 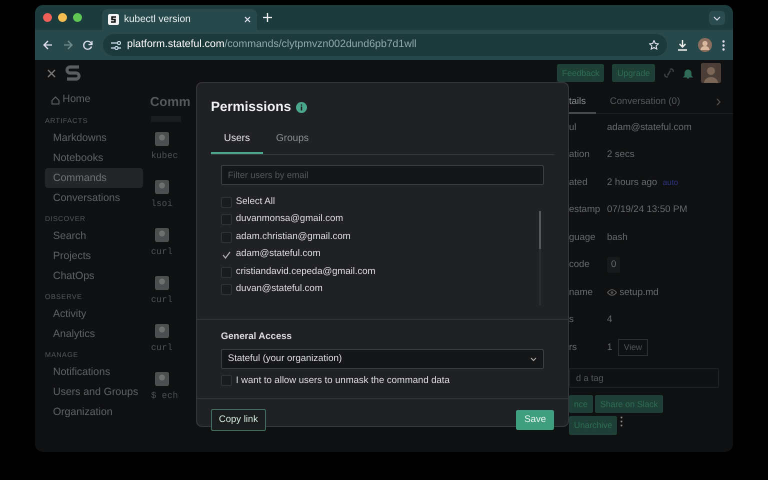 I want to click on browser-tab: kubectl version, so click(x=179, y=19).